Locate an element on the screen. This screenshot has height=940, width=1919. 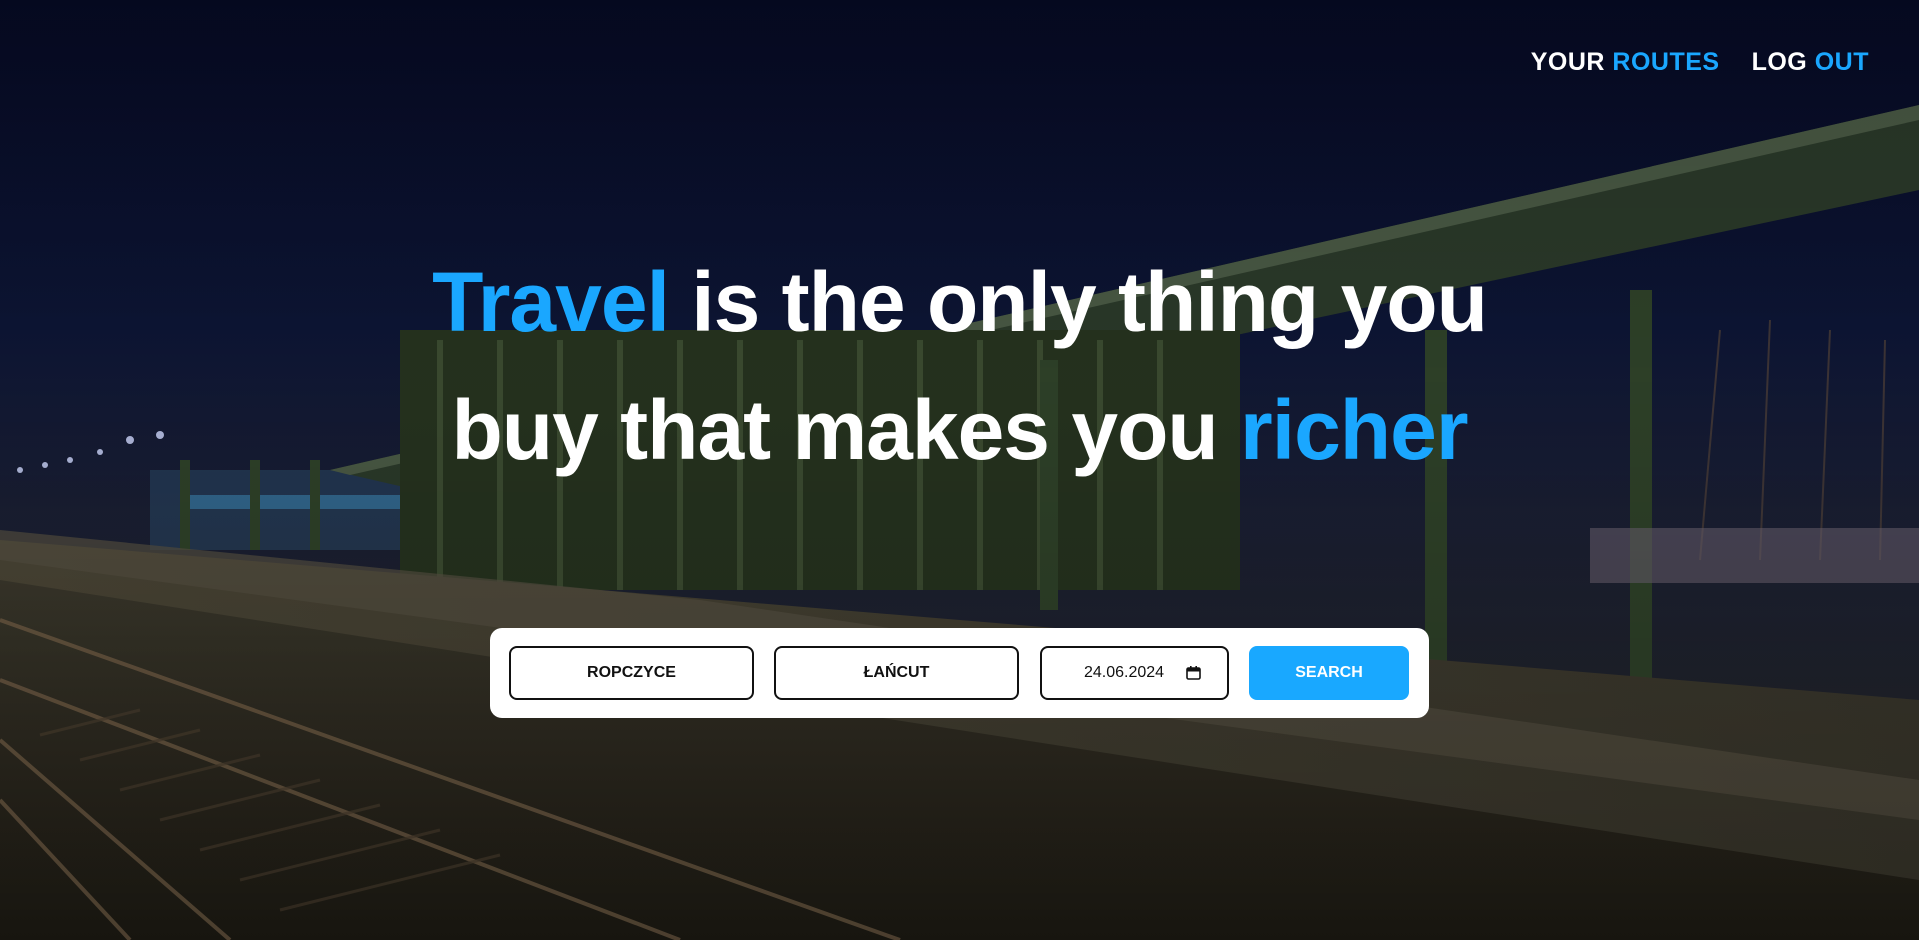
origin-station-field: ROPCZYCE is located at coordinates (631, 673).